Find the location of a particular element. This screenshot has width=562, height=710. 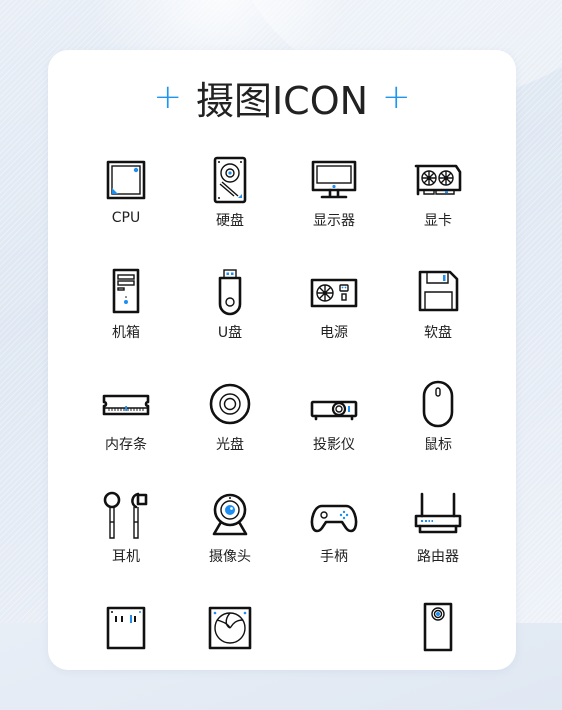

icon-item-router: 路由器 is located at coordinates (438, 542).